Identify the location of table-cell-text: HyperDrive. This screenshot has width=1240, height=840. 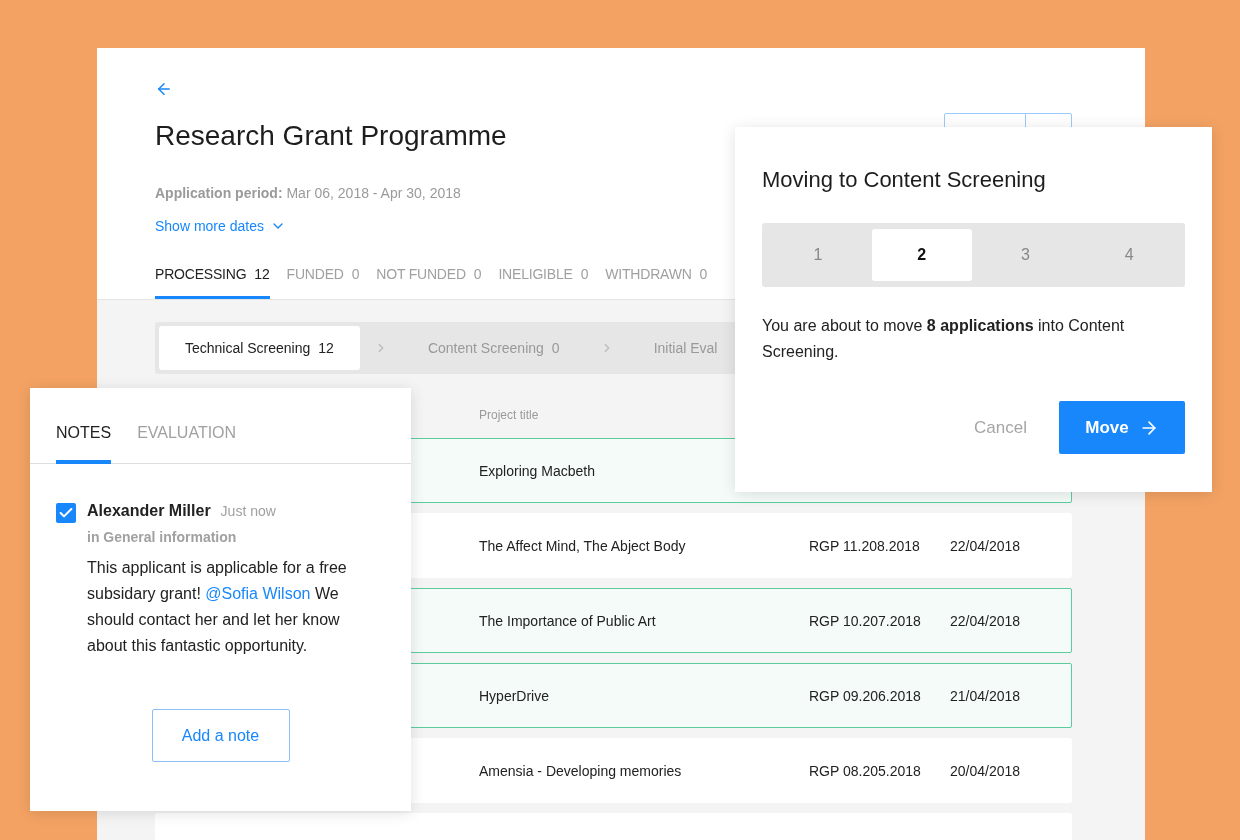
(514, 695).